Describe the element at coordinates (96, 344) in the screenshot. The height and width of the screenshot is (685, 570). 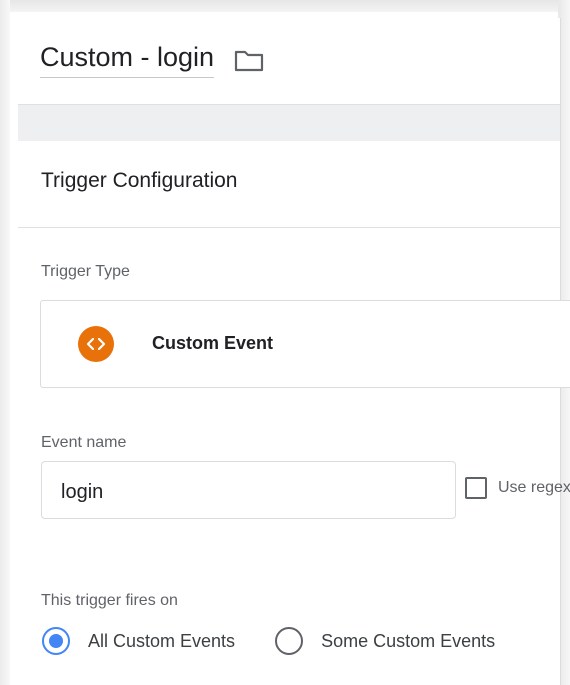
I see `code-brackets-icon` at that location.